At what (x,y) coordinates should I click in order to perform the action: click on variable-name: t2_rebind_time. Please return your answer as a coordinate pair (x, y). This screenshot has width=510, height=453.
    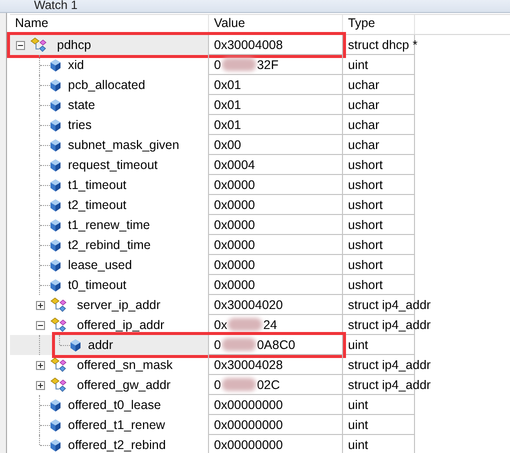
    Looking at the image, I should click on (109, 245).